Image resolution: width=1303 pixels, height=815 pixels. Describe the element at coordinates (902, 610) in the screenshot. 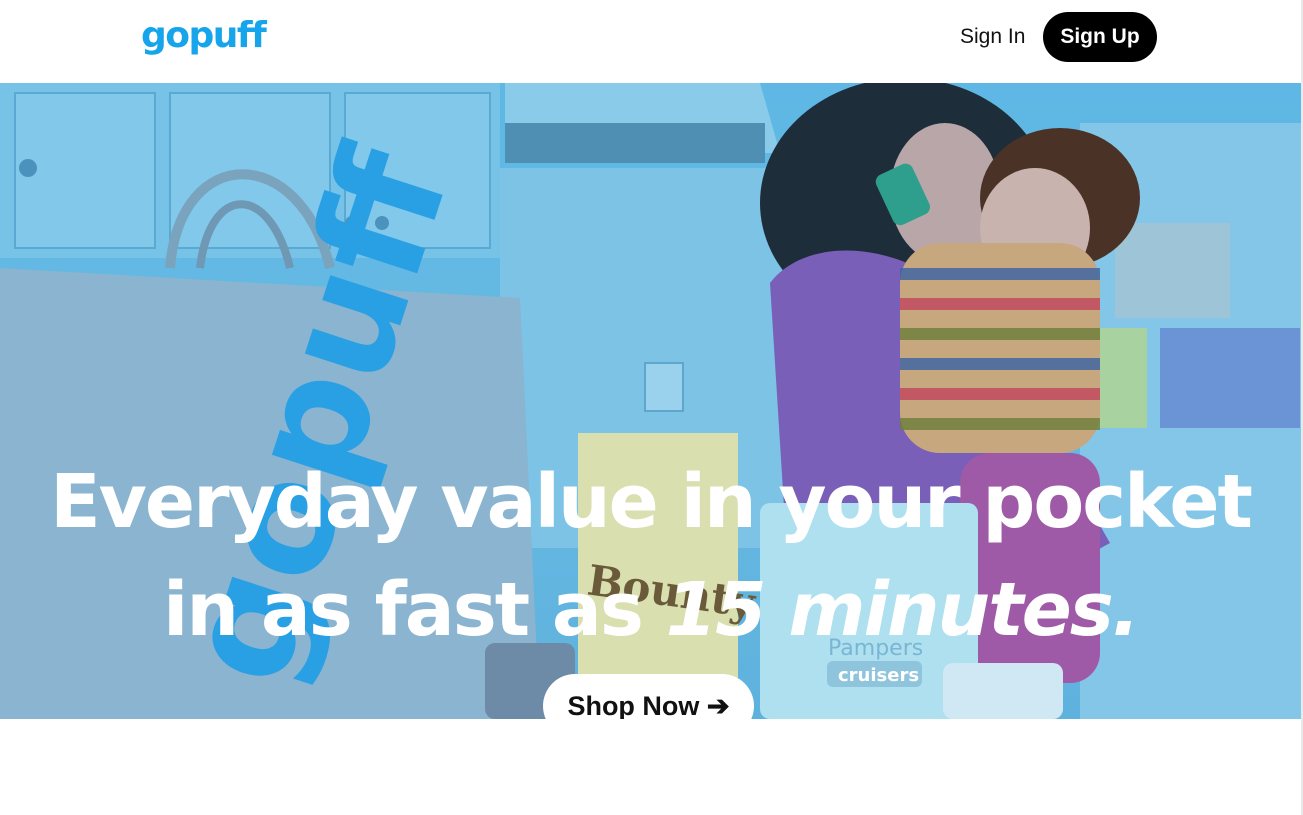

I see `headline-emphasis: 15 minutes.` at that location.